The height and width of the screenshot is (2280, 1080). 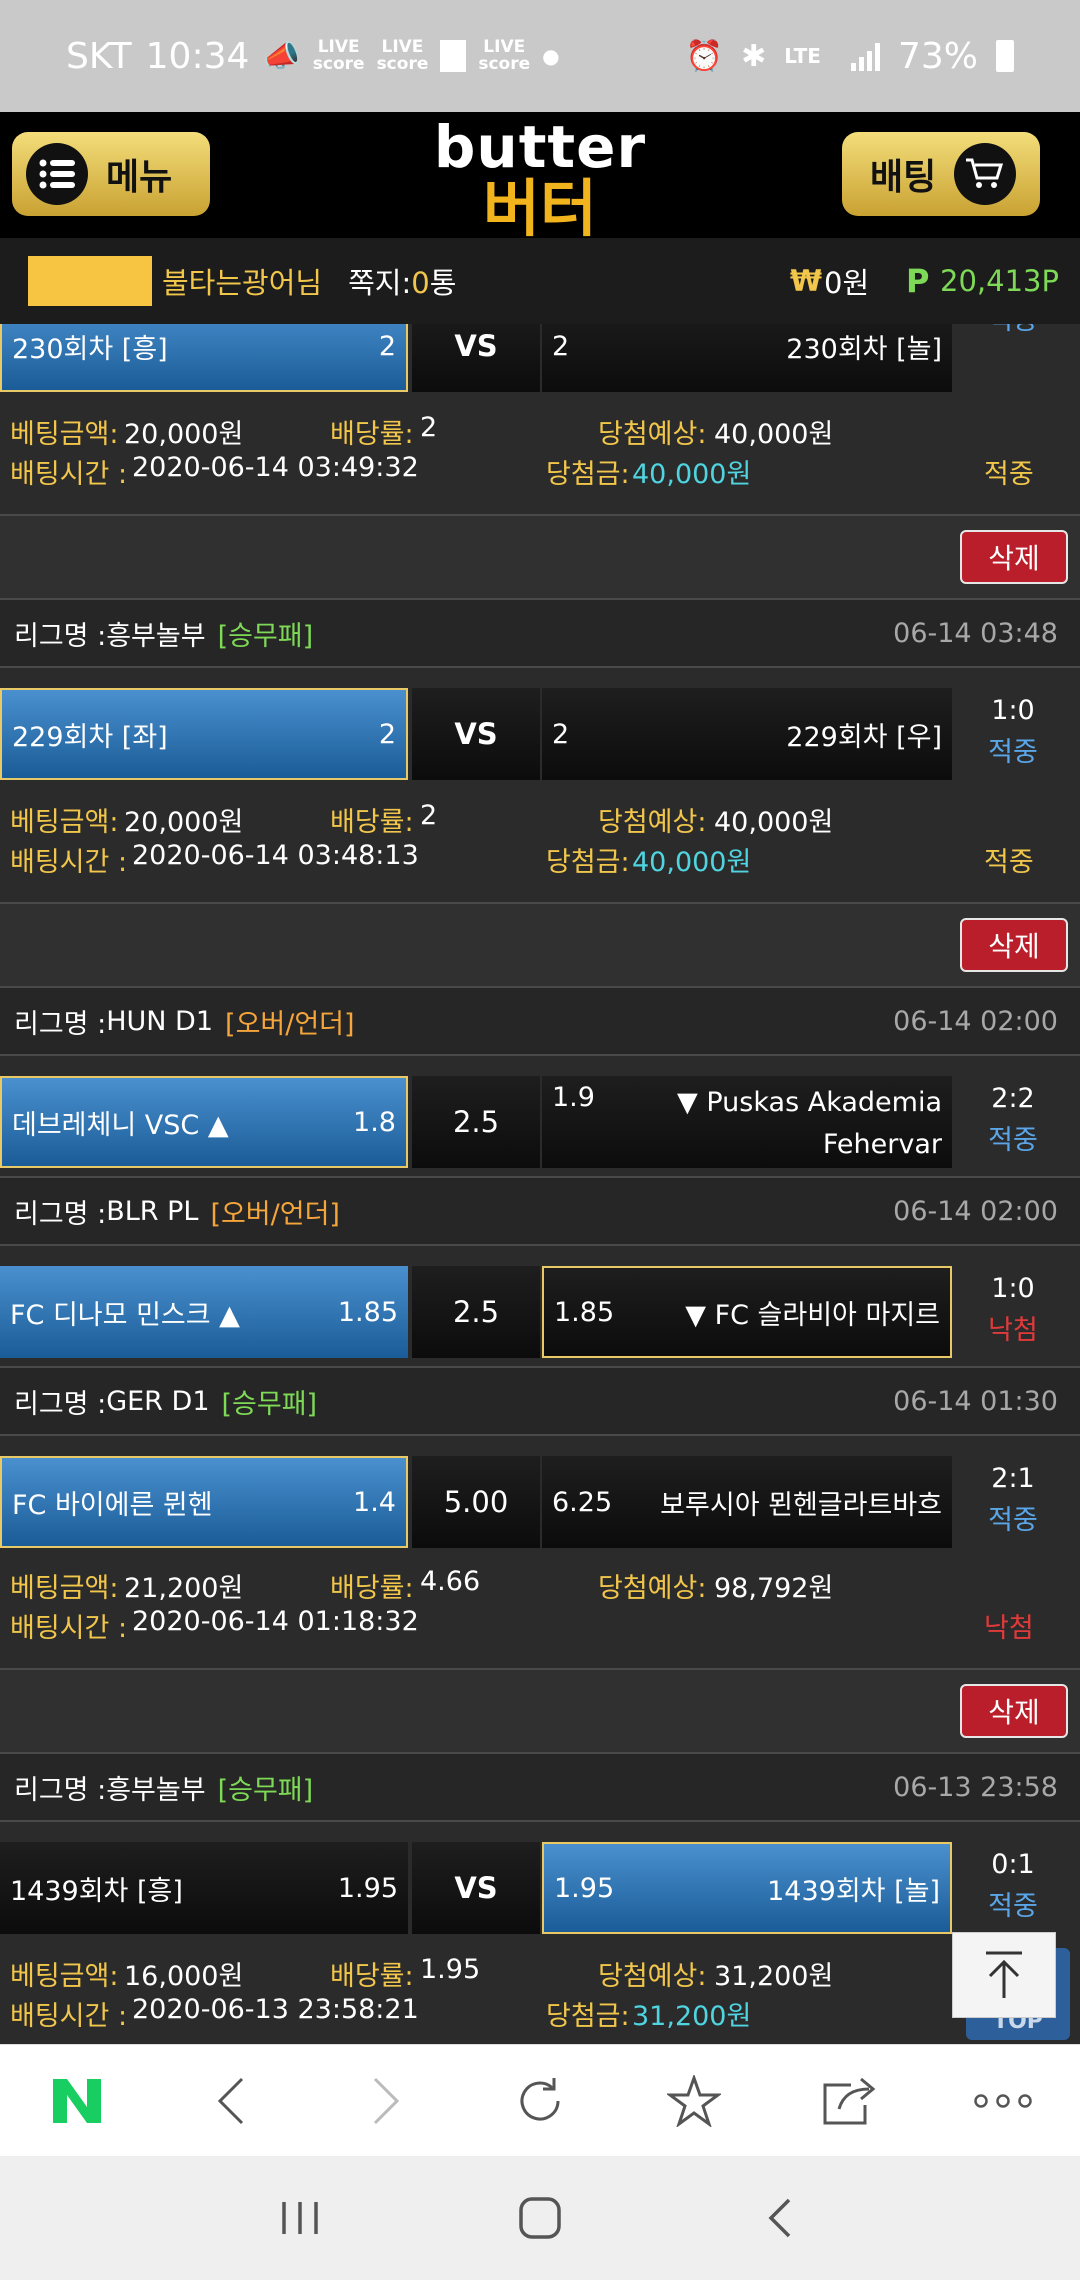 What do you see at coordinates (1003, 2101) in the screenshot?
I see `more-icon` at bounding box center [1003, 2101].